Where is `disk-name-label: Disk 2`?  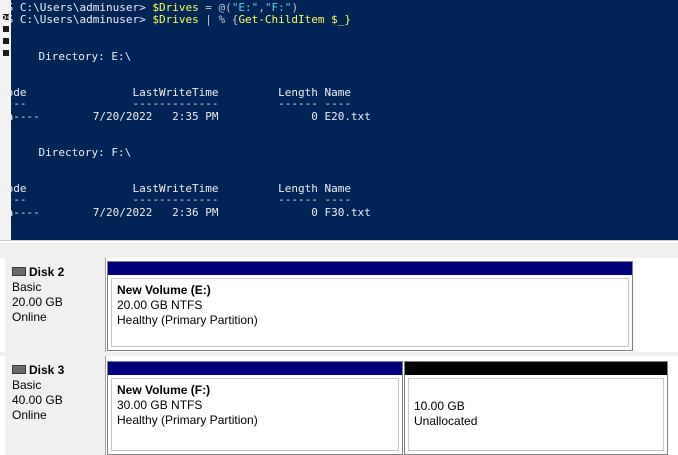 disk-name-label: Disk 2 is located at coordinates (47, 272).